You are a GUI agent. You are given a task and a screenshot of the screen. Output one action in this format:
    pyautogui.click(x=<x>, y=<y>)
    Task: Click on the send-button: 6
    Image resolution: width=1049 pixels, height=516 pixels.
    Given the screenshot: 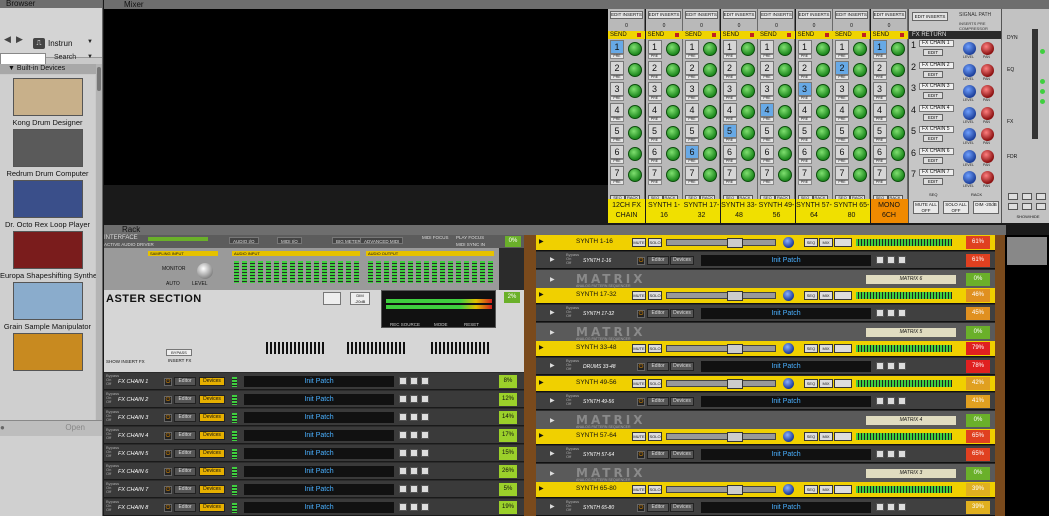 What is the action you would take?
    pyautogui.click(x=842, y=152)
    